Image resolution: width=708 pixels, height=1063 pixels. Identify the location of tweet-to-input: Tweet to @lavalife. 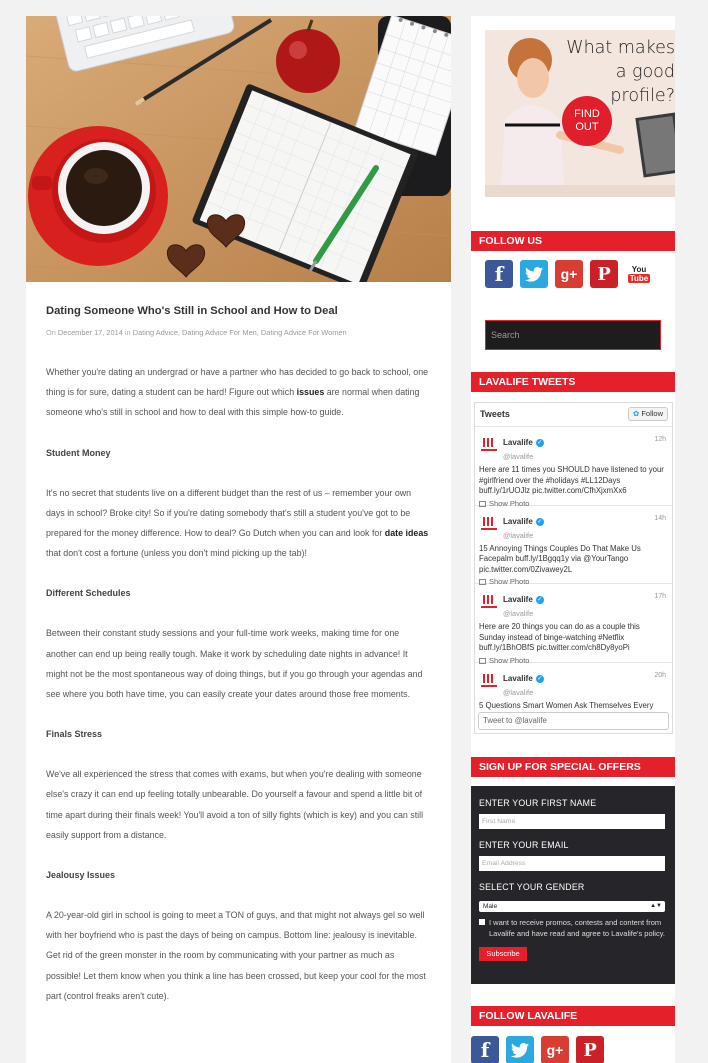
(573, 721).